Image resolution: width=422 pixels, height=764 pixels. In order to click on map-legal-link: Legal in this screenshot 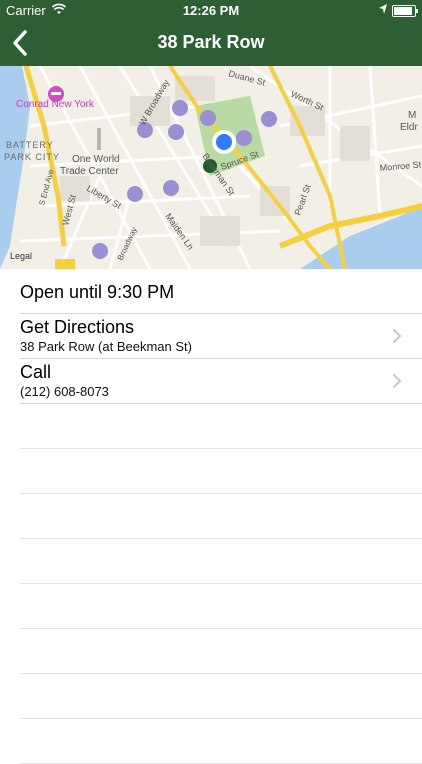, I will do `click(21, 256)`.